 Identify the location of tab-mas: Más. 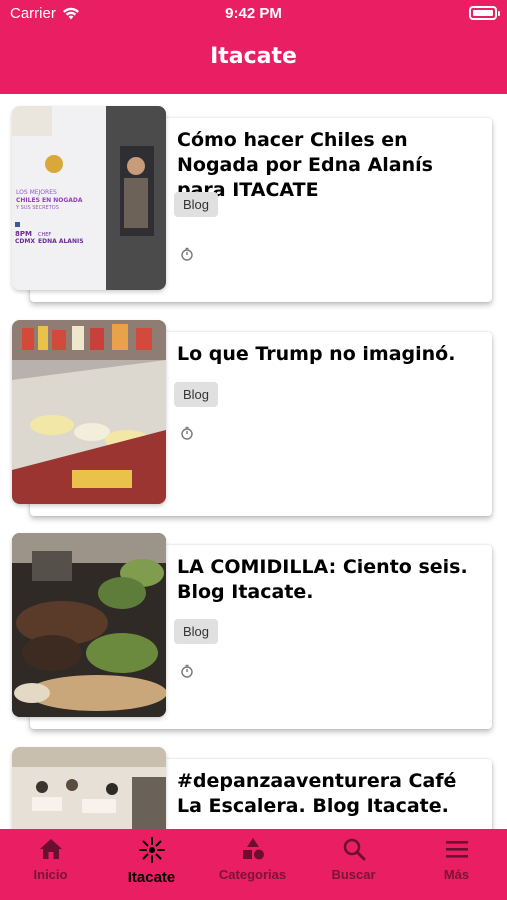
(456, 864).